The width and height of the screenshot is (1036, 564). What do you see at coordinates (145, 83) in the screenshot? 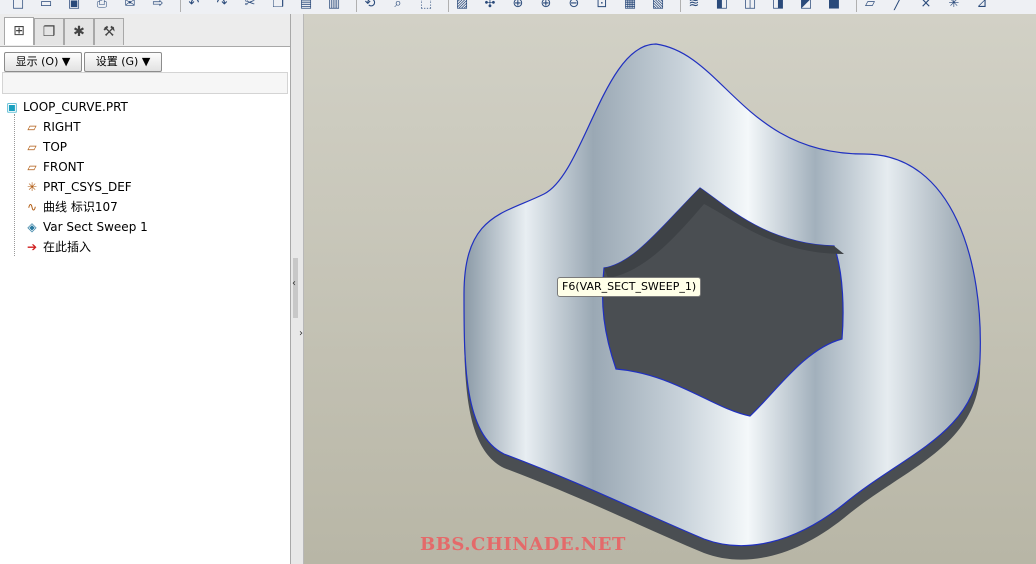
I see `tree-filter-bar` at bounding box center [145, 83].